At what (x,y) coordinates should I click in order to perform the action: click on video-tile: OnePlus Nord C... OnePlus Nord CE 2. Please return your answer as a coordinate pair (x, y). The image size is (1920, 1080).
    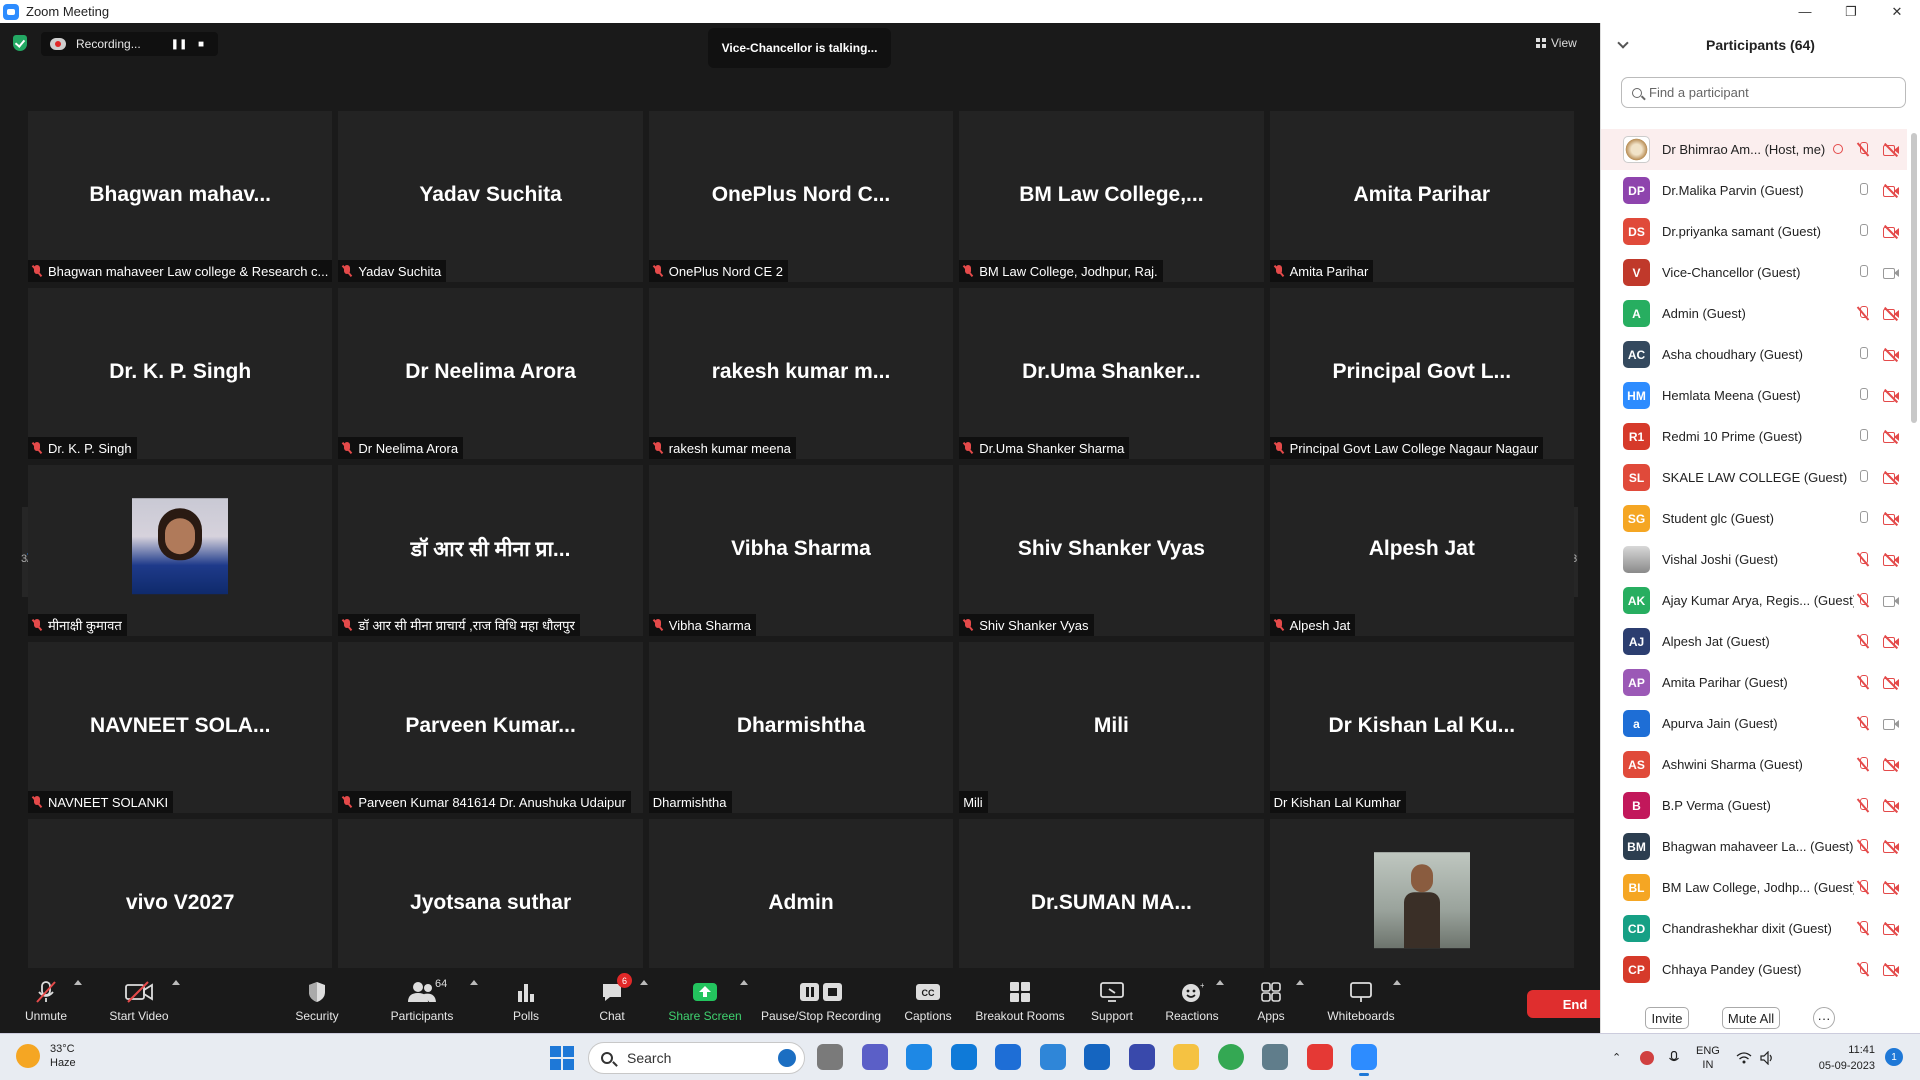
    Looking at the image, I should click on (801, 196).